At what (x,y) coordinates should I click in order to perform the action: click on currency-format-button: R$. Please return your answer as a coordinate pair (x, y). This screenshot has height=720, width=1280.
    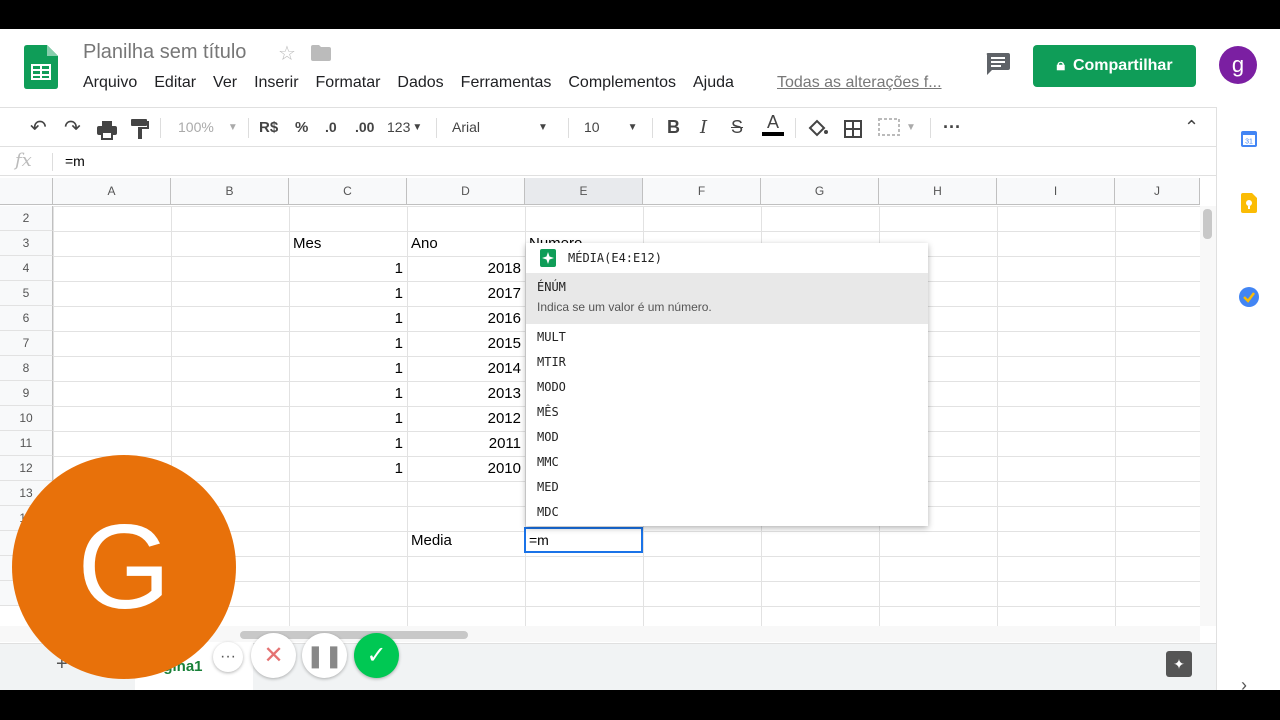
    Looking at the image, I should click on (268, 127).